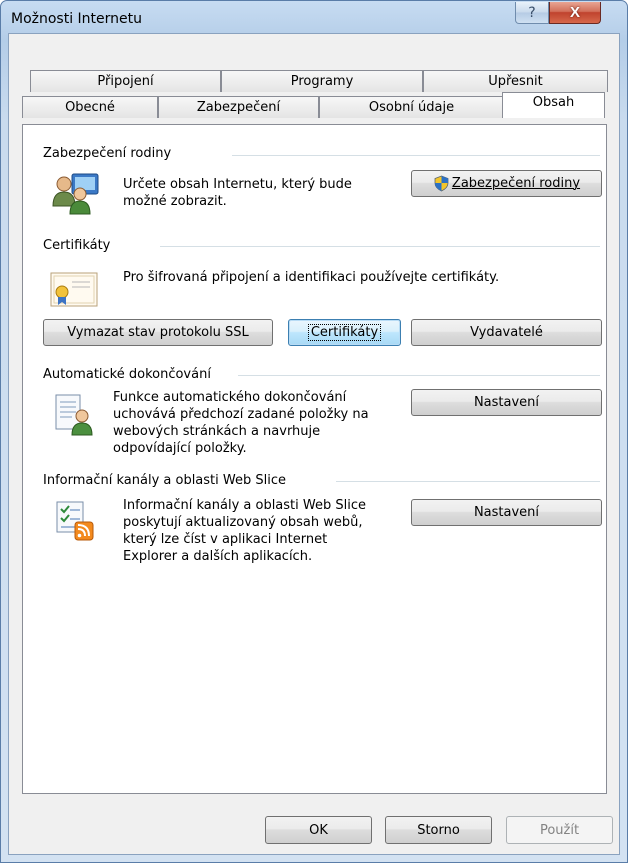 Image resolution: width=628 pixels, height=863 pixels. I want to click on apply-button: Použít, so click(559, 830).